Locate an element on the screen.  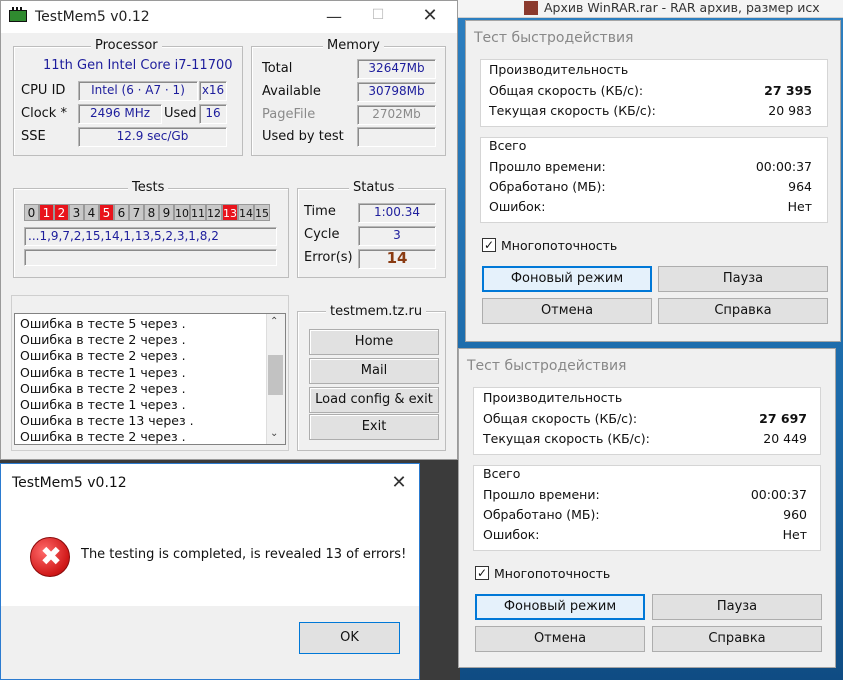
speed1-elapsed-label: Прошло времени: is located at coordinates (547, 166).